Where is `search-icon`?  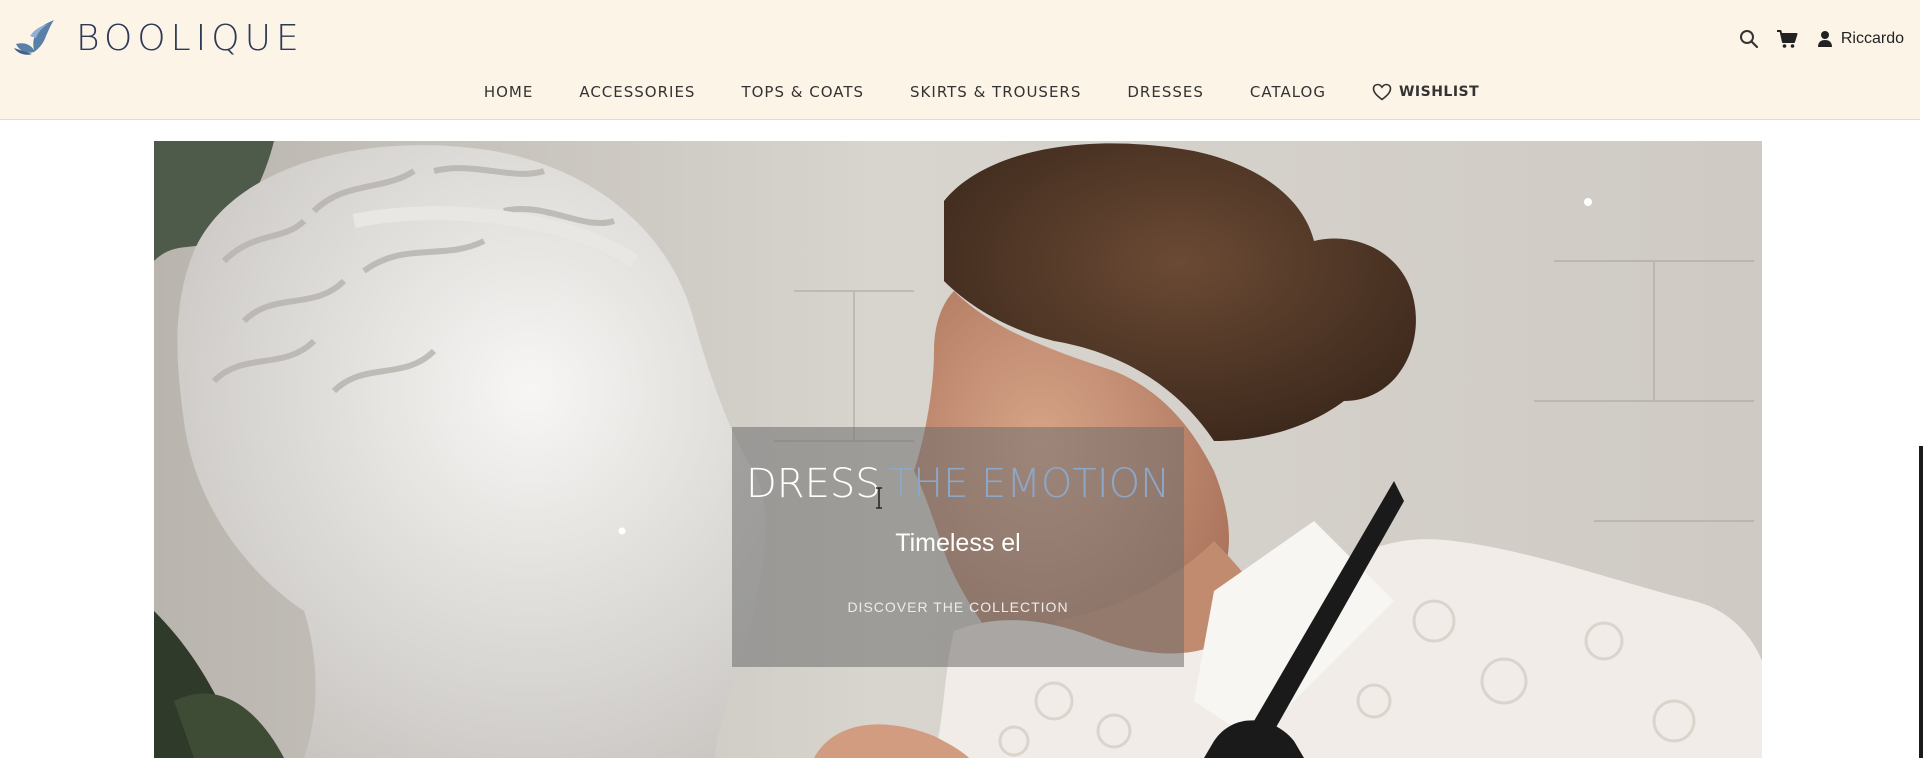 search-icon is located at coordinates (1749, 39).